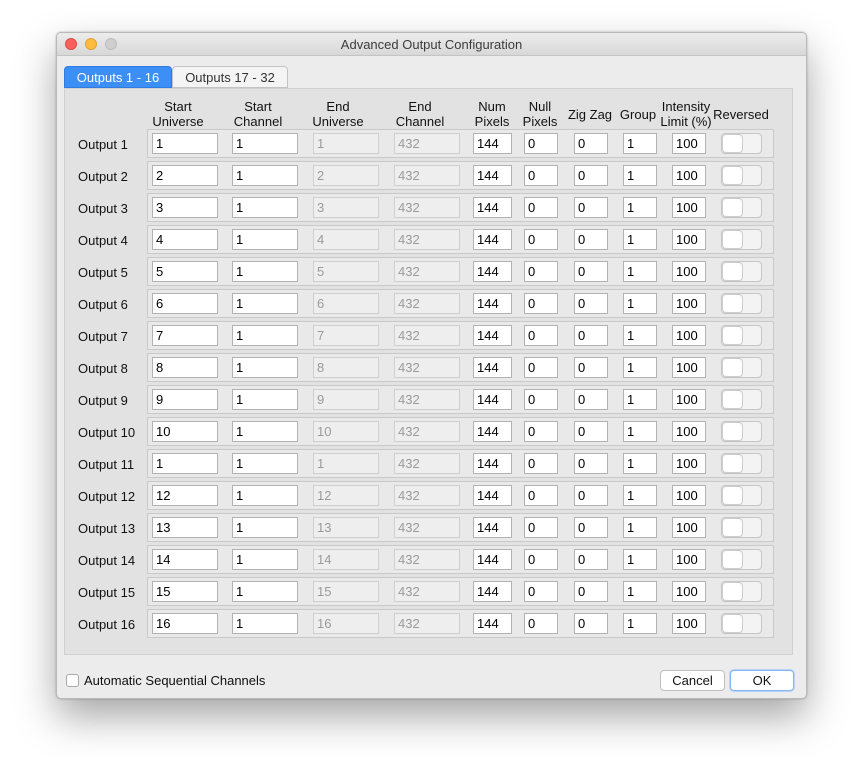 The height and width of the screenshot is (778, 861). I want to click on tab-outputs-1-16: Outputs 1 - 16, so click(118, 77).